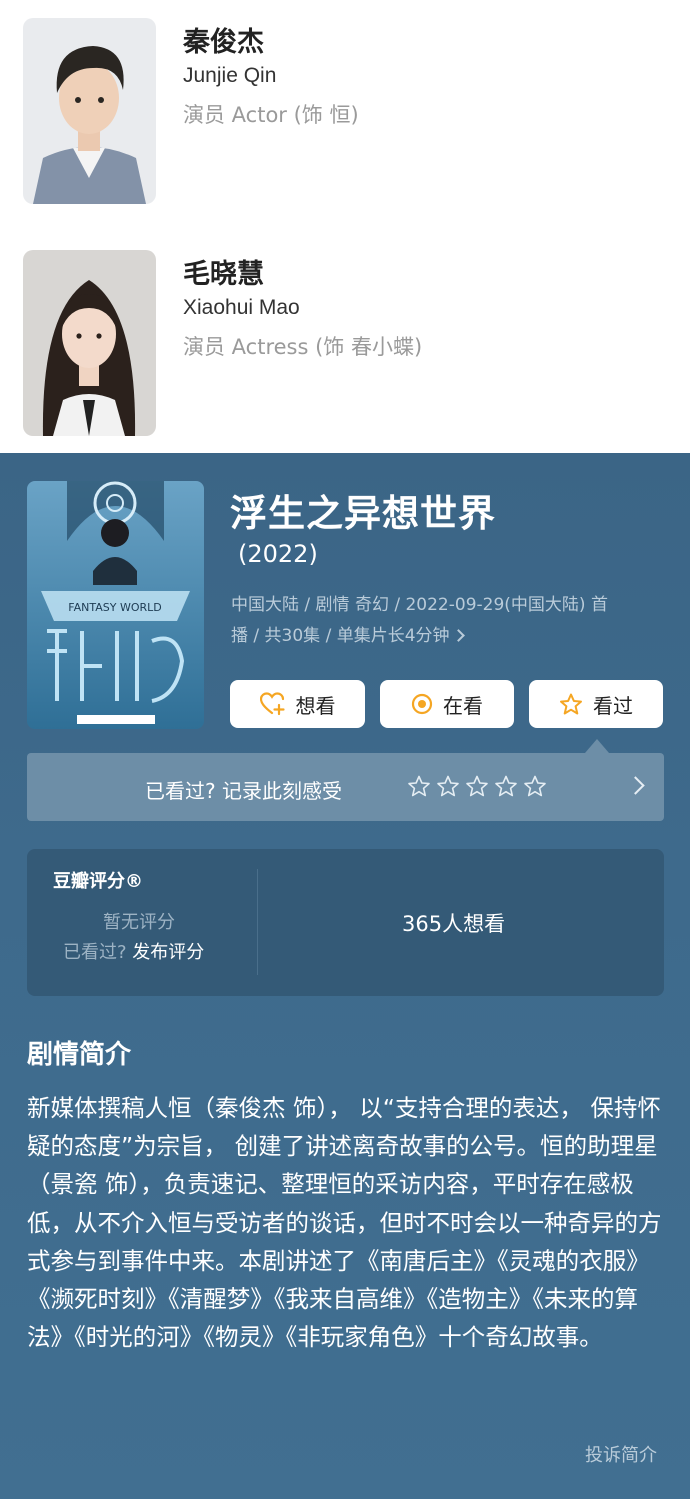 The height and width of the screenshot is (1499, 690). What do you see at coordinates (315, 705) in the screenshot?
I see `want-label: 想看` at bounding box center [315, 705].